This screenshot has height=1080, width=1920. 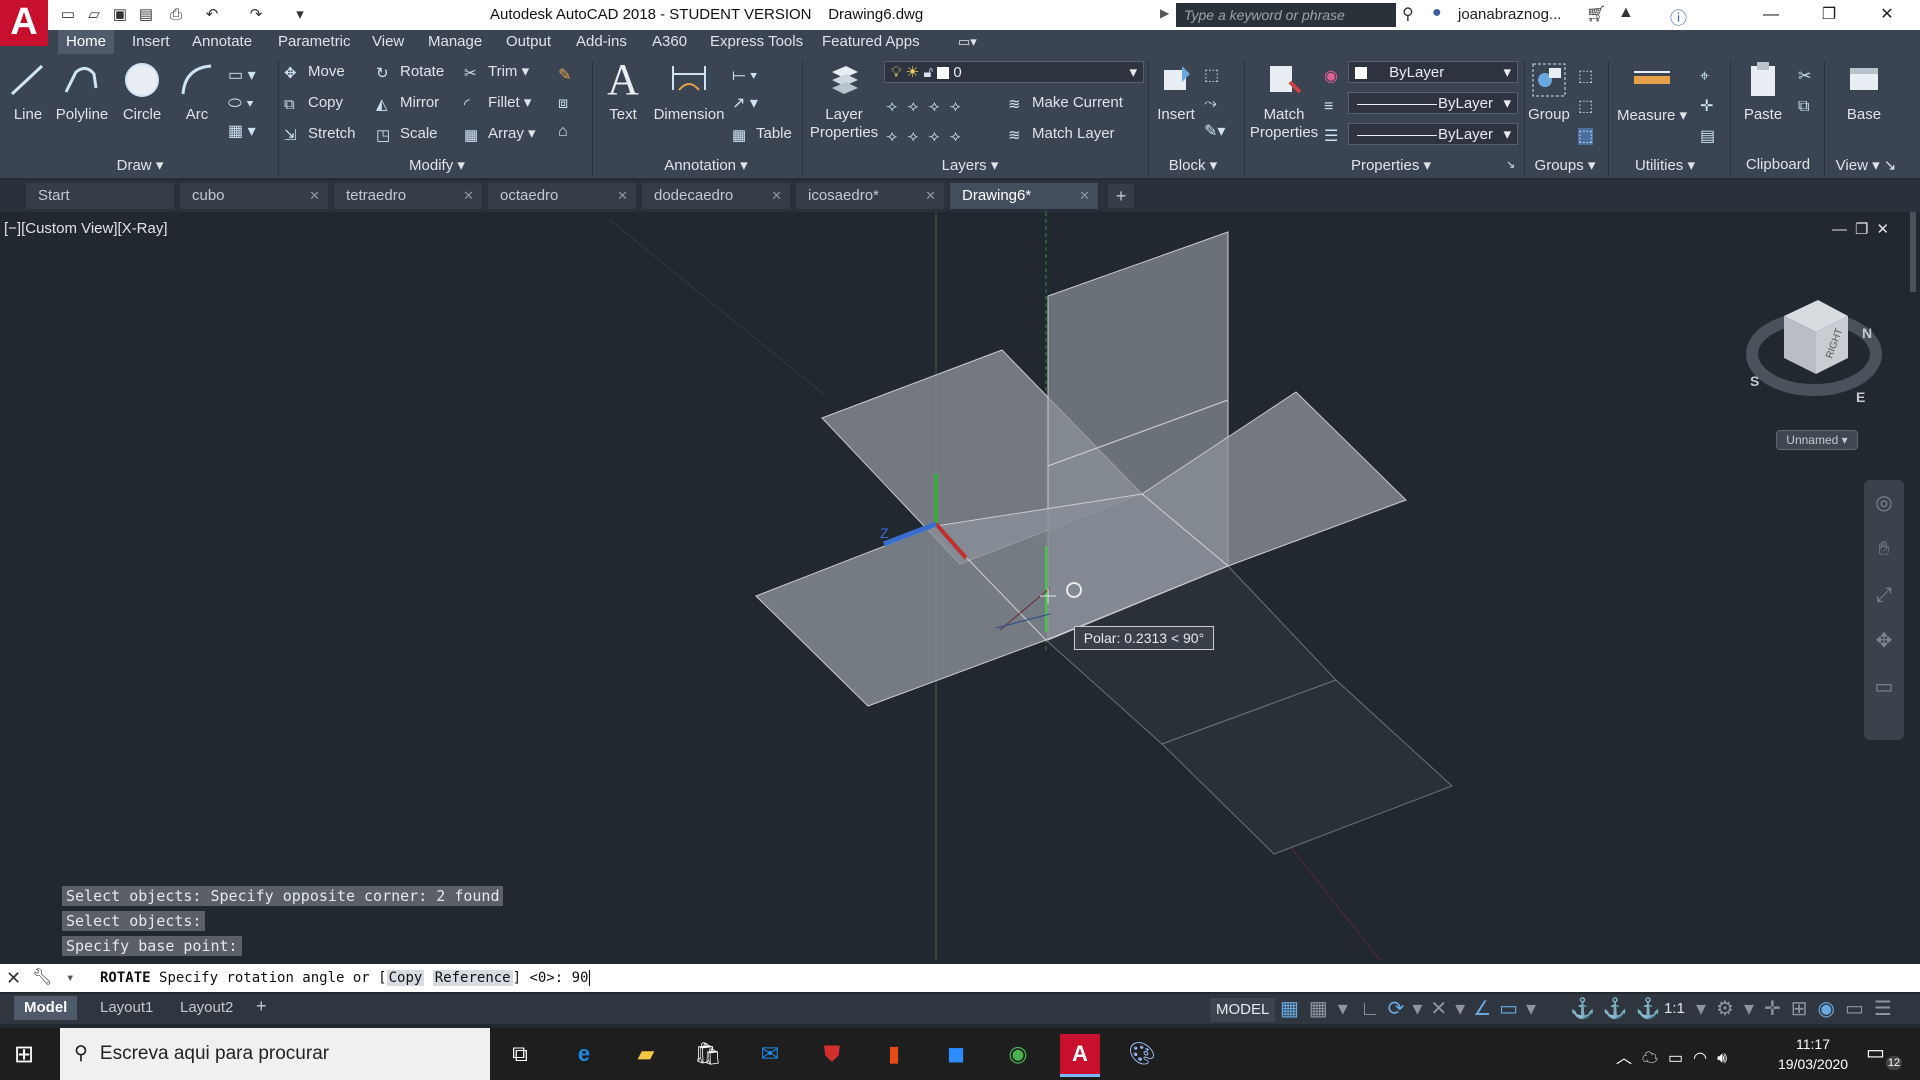 I want to click on paint-icon: 🎨︎, so click(x=1142, y=1054).